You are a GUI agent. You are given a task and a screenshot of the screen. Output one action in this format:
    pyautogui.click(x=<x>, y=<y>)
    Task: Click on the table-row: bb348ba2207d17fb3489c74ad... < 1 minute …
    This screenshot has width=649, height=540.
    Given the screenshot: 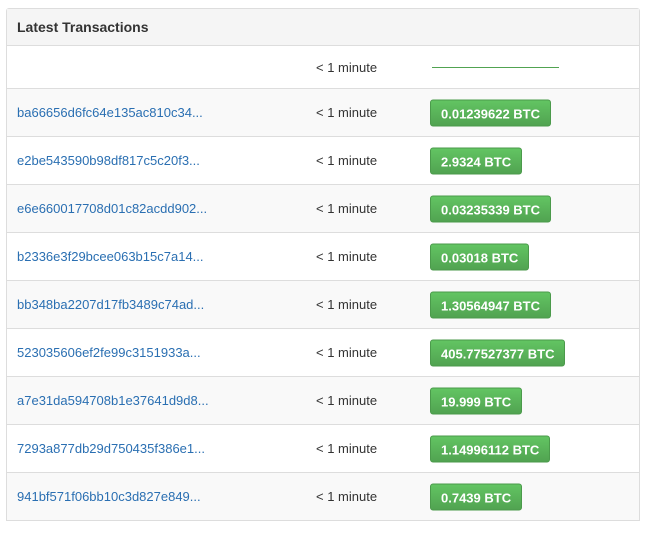 What is the action you would take?
    pyautogui.click(x=323, y=305)
    